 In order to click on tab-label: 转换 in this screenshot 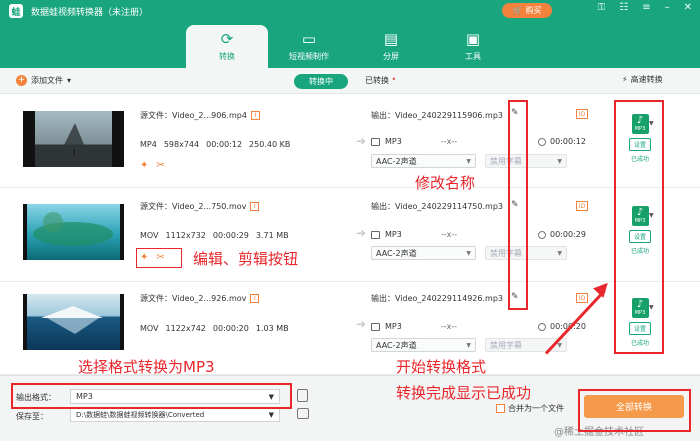, I will do `click(227, 56)`.